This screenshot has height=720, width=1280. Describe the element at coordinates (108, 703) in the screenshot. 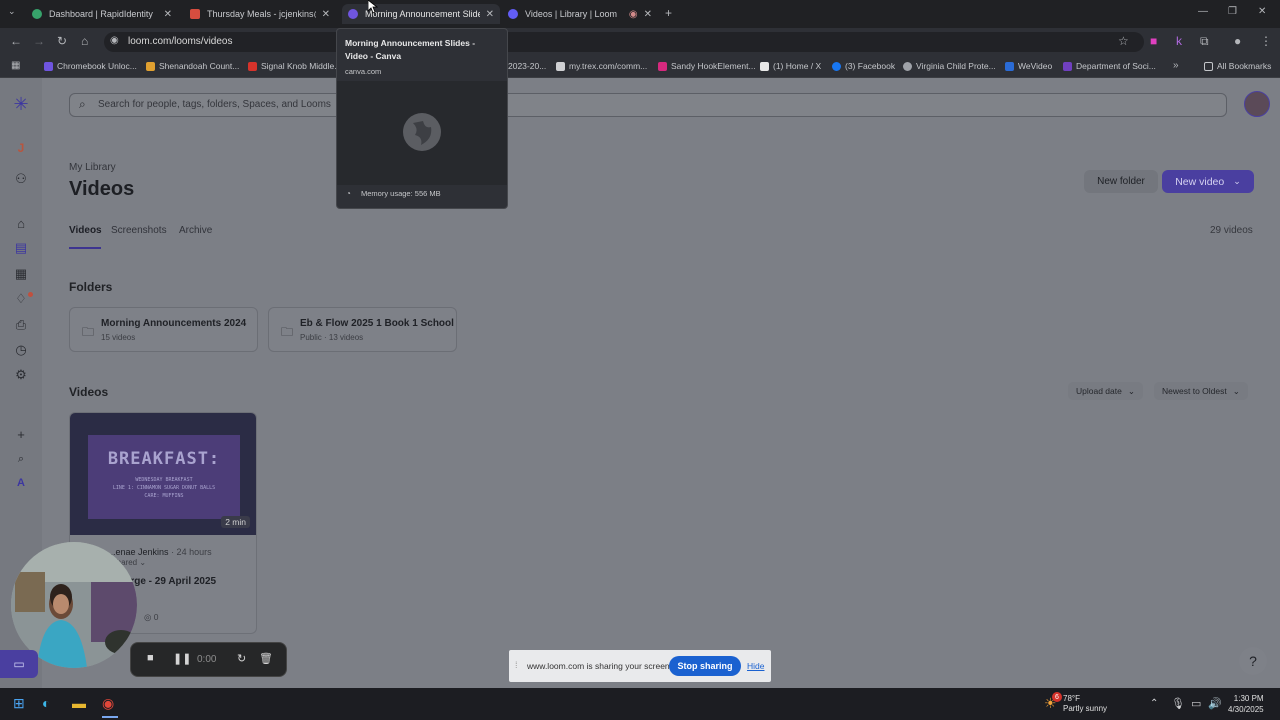

I see `chrome-browser-icon: ◉` at that location.